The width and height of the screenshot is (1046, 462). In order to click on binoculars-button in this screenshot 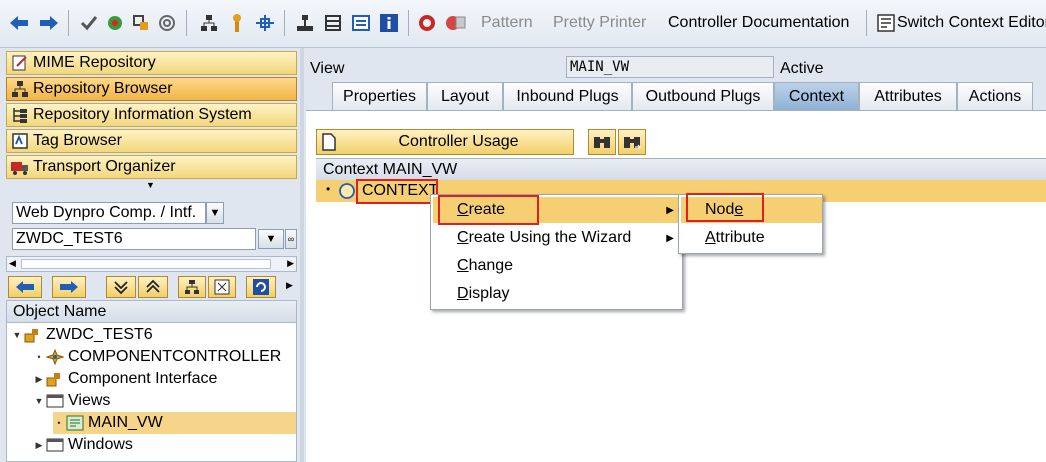, I will do `click(602, 142)`.